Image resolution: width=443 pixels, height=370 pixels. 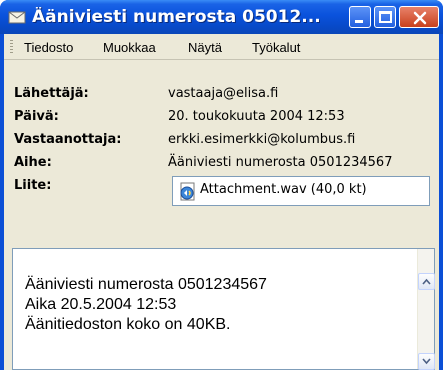 I want to click on scroll-down-button, so click(x=426, y=361).